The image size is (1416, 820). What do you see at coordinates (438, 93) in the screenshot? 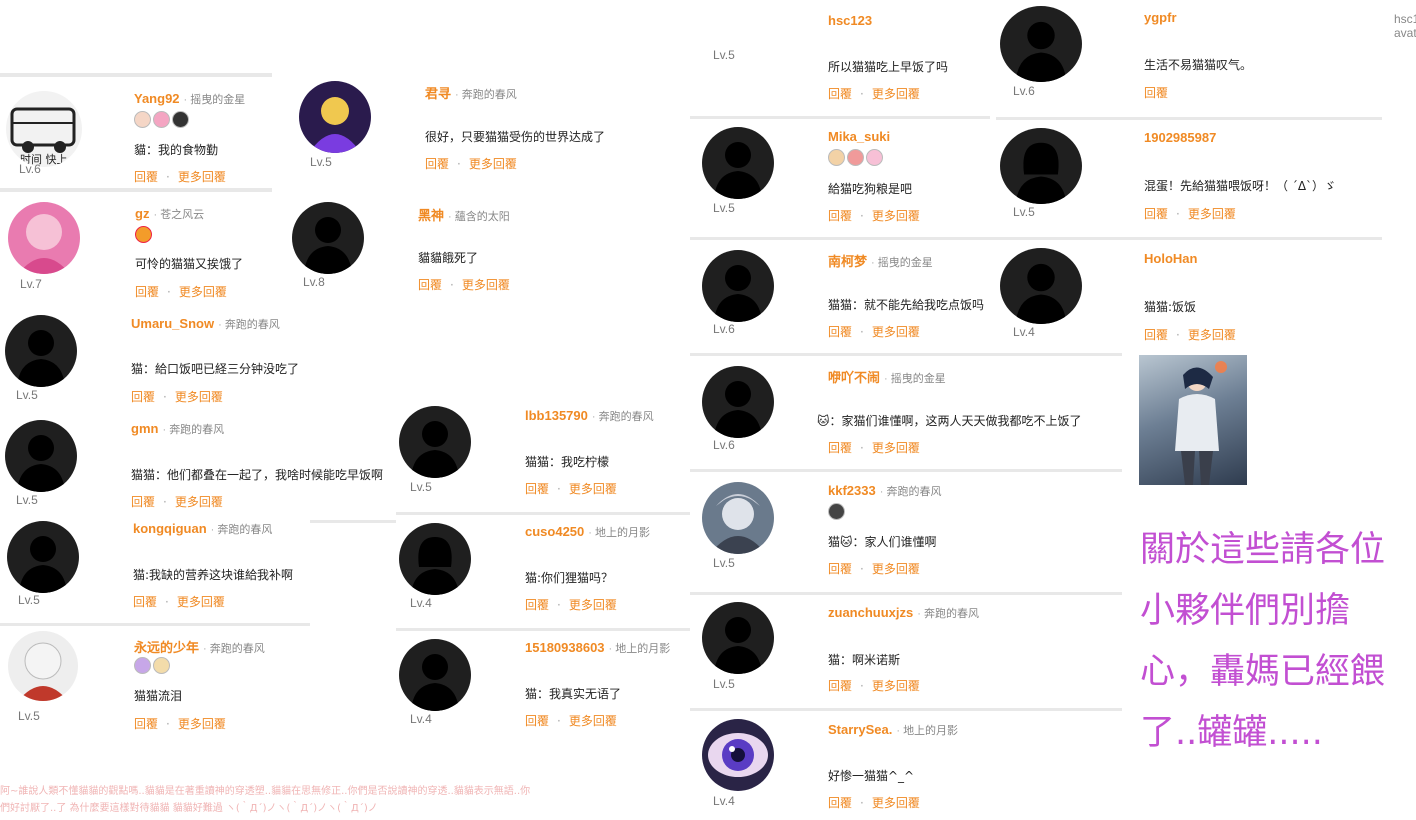
I see `username-text: 君寻` at bounding box center [438, 93].